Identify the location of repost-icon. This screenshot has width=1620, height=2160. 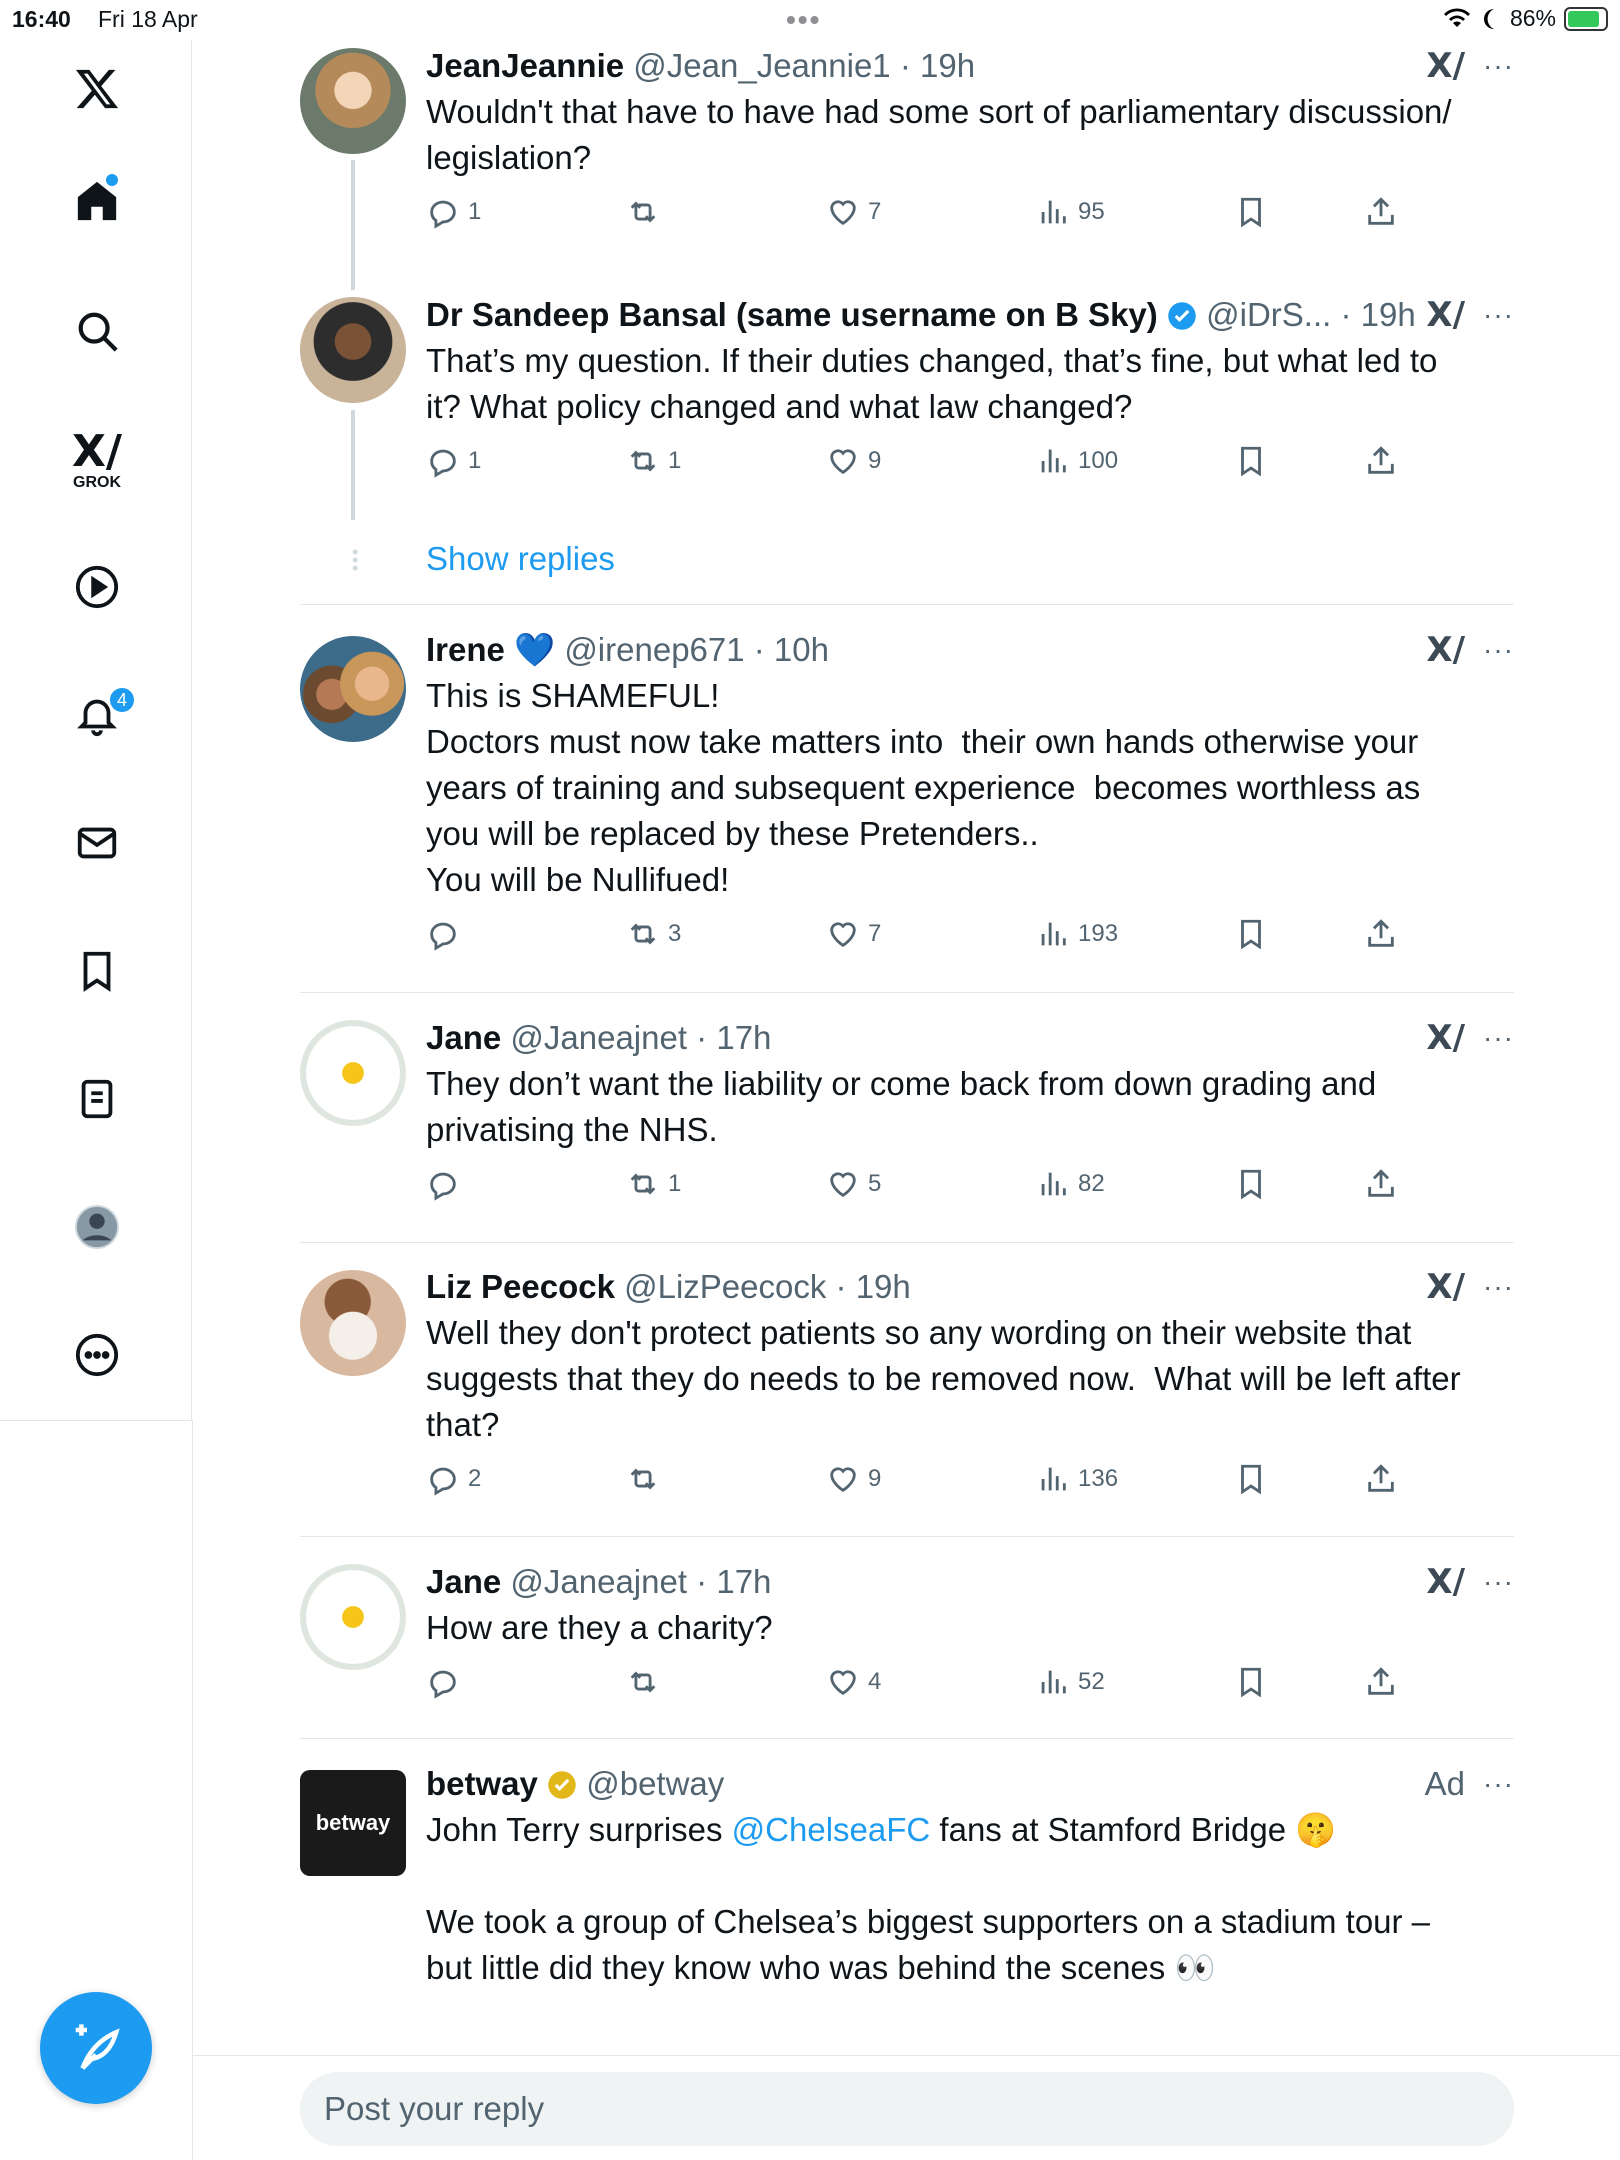
(643, 1682).